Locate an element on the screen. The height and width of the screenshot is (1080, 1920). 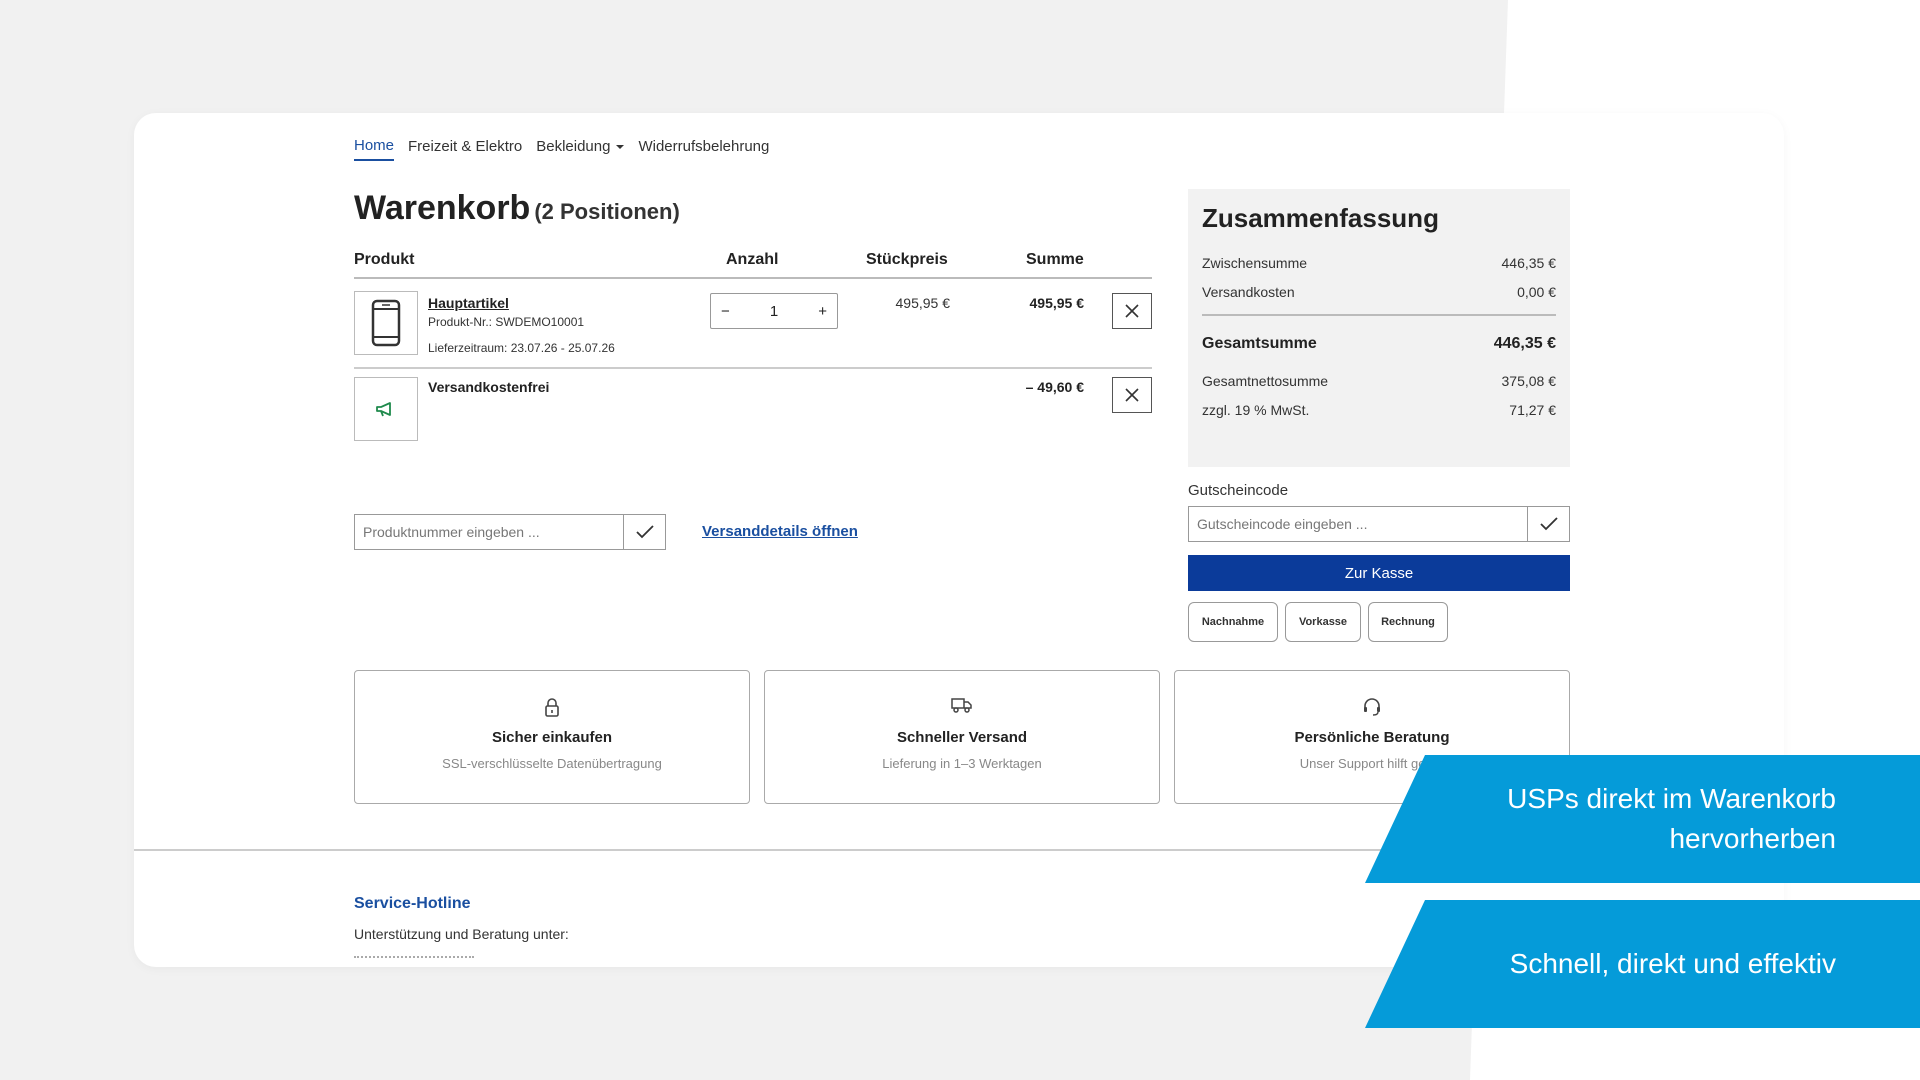
remove-item-button is located at coordinates (1132, 311).